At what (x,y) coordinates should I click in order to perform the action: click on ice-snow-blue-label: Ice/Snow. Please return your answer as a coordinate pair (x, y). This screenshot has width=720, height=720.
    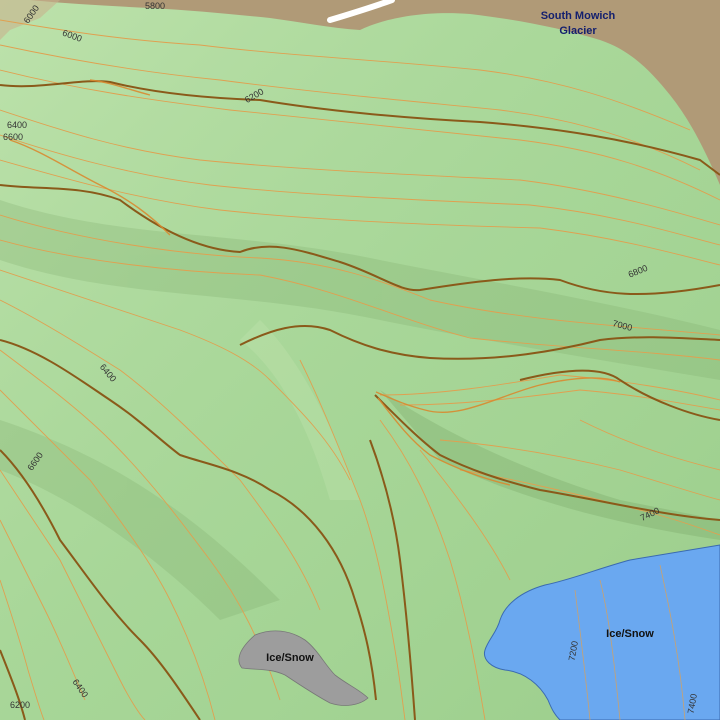
    Looking at the image, I should click on (630, 634).